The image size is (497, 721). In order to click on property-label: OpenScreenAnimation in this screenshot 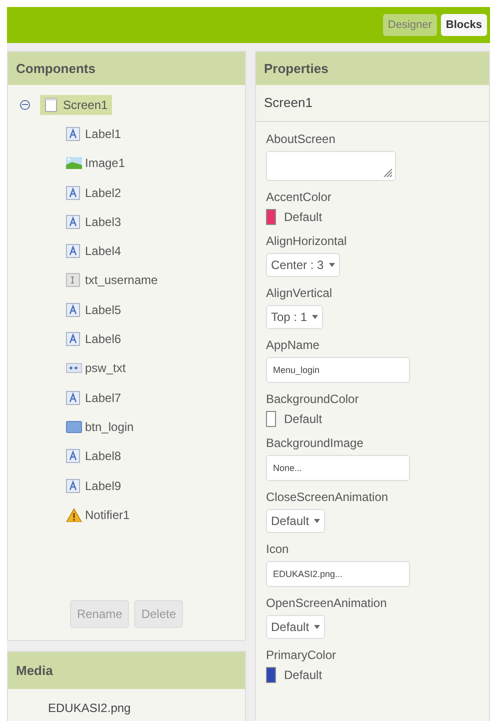, I will do `click(327, 603)`.